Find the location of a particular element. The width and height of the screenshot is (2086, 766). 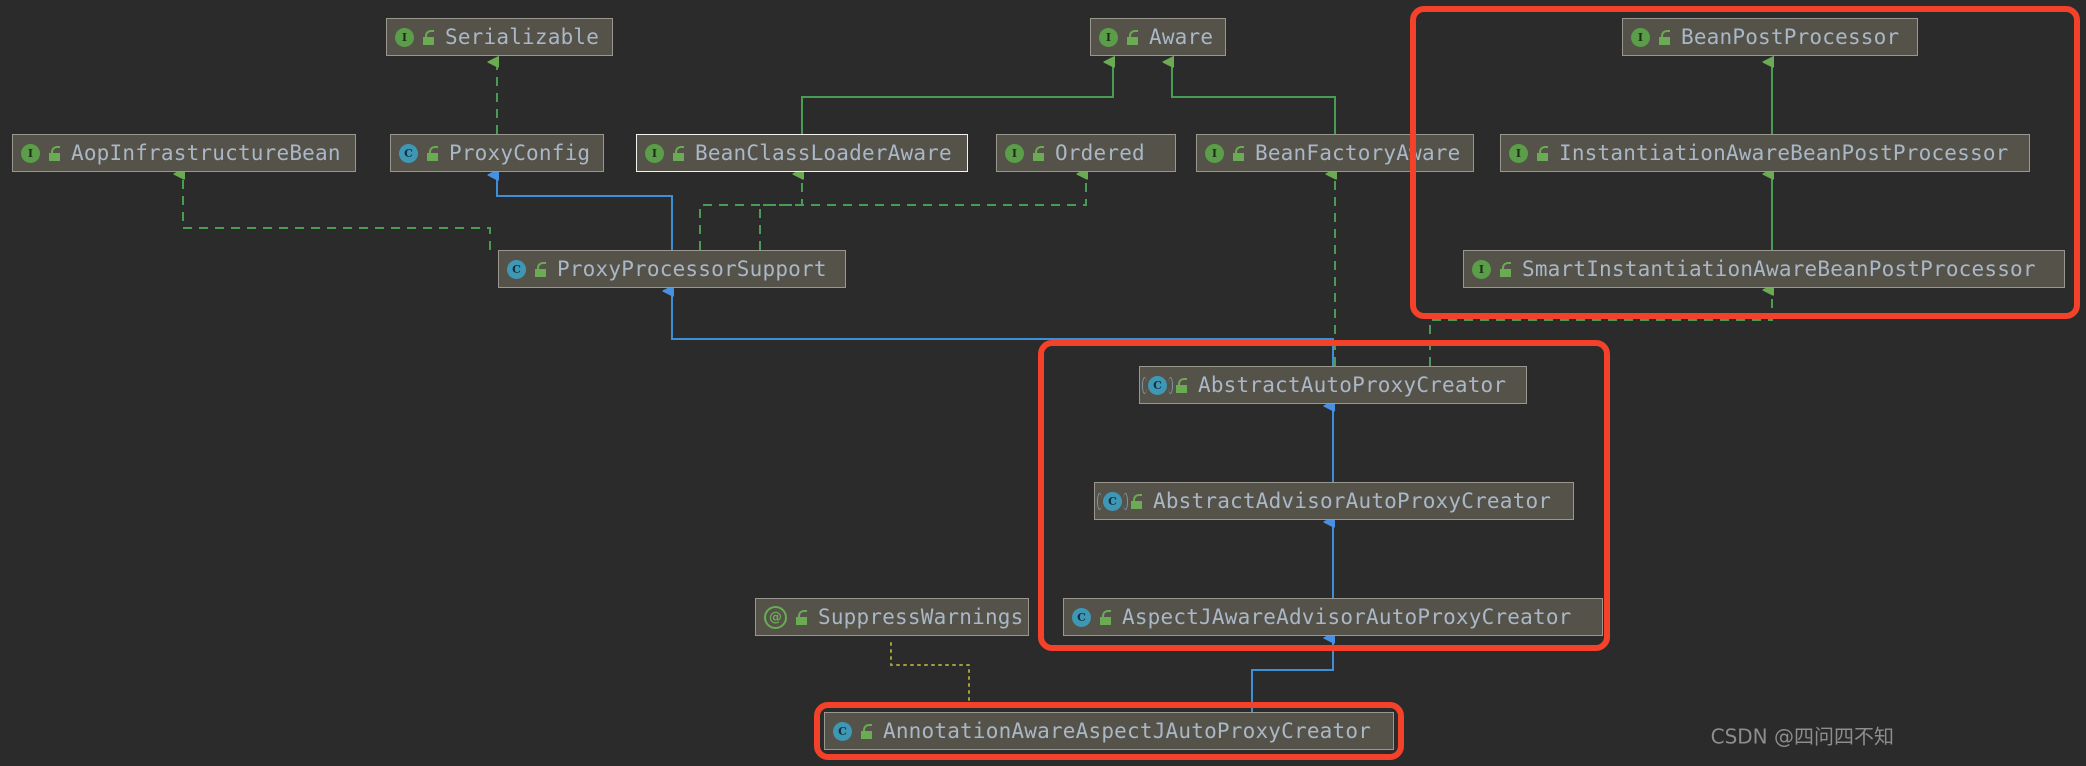

class-node-label: SmartInstantiationAwareBeanPostProcessor is located at coordinates (1779, 268).